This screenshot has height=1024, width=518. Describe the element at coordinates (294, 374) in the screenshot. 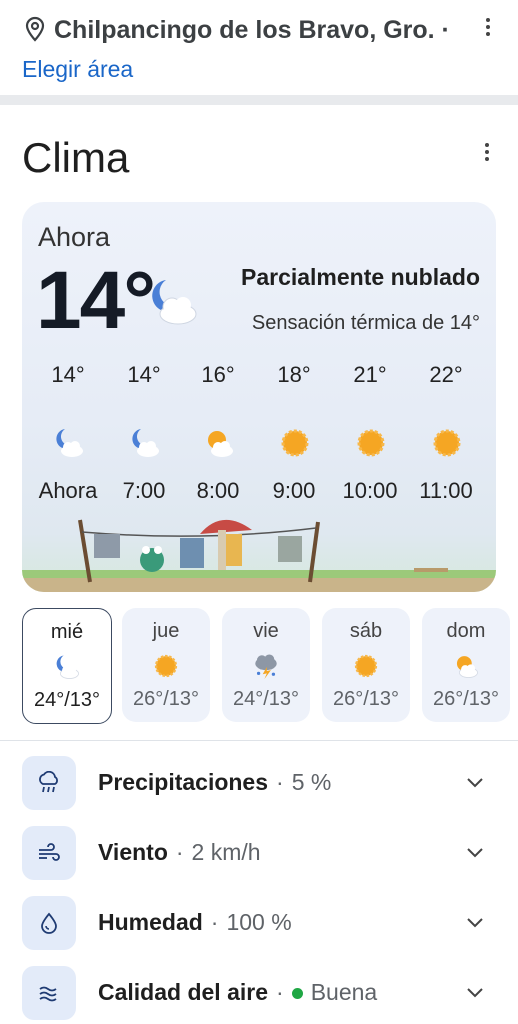

I see `hour-temp: 18°` at that location.